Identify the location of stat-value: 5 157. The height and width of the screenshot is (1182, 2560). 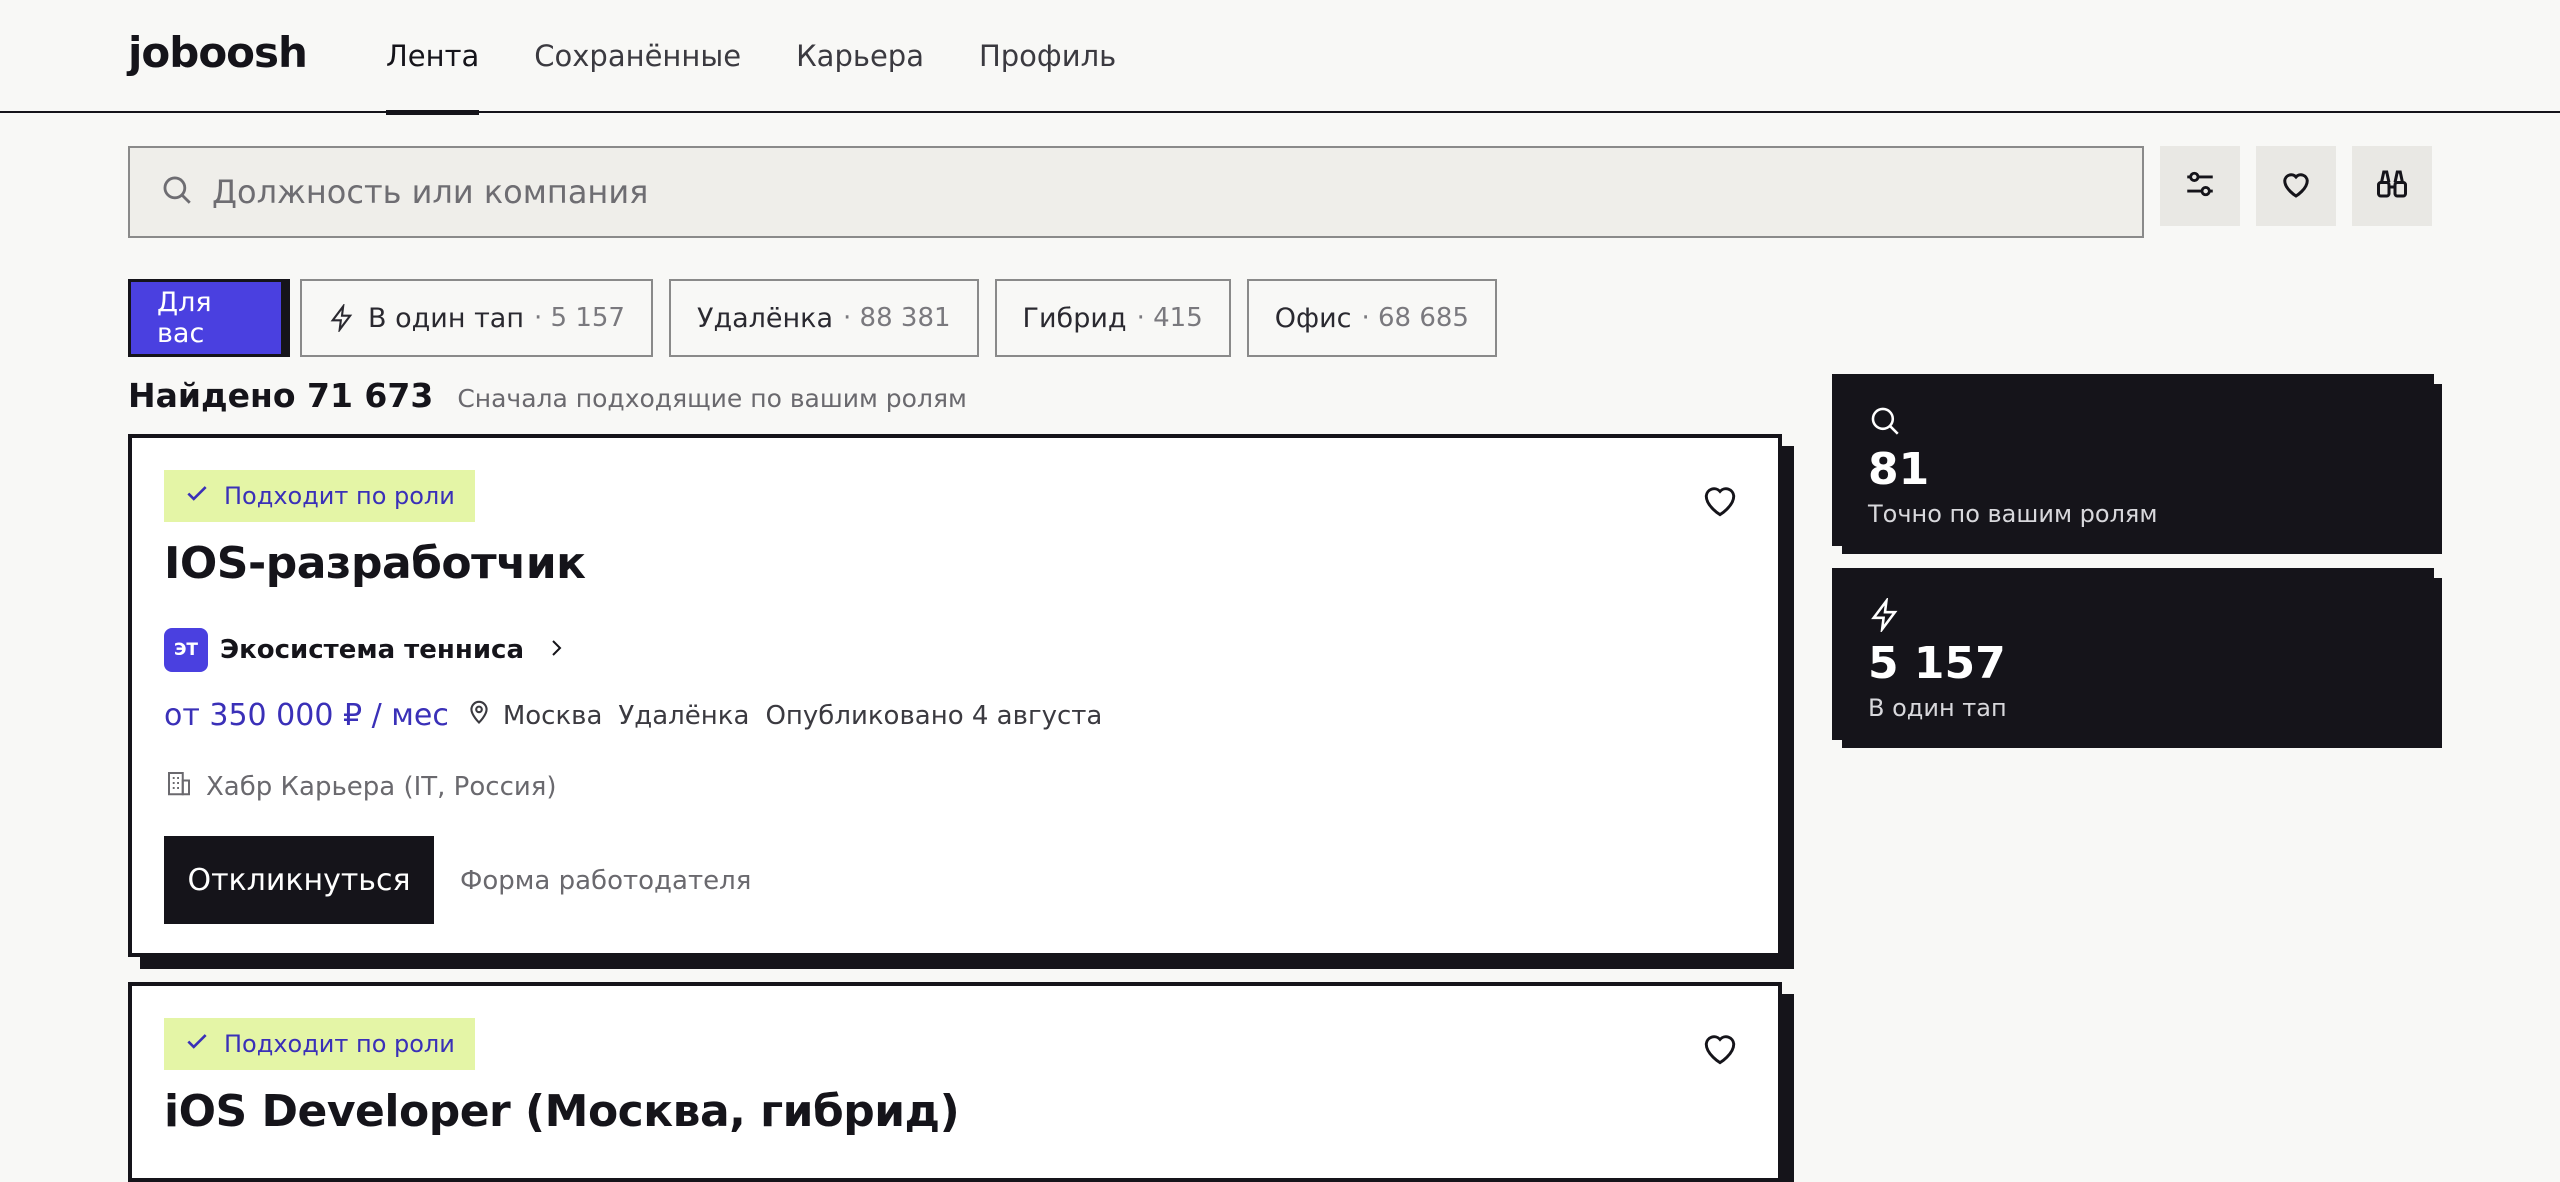
(1937, 663).